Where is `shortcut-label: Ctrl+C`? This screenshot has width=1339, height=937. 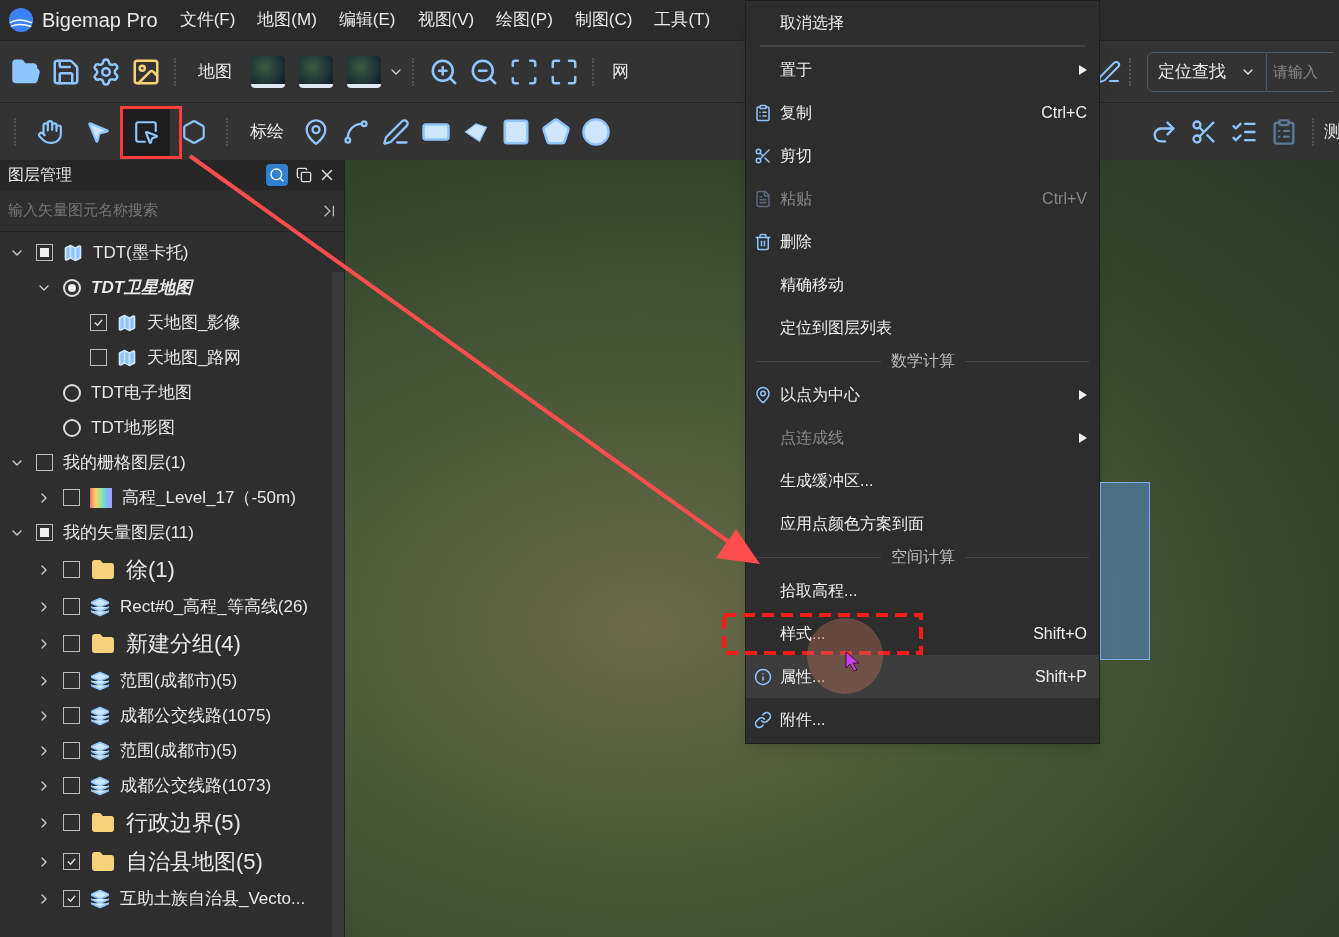
shortcut-label: Ctrl+C is located at coordinates (1064, 112).